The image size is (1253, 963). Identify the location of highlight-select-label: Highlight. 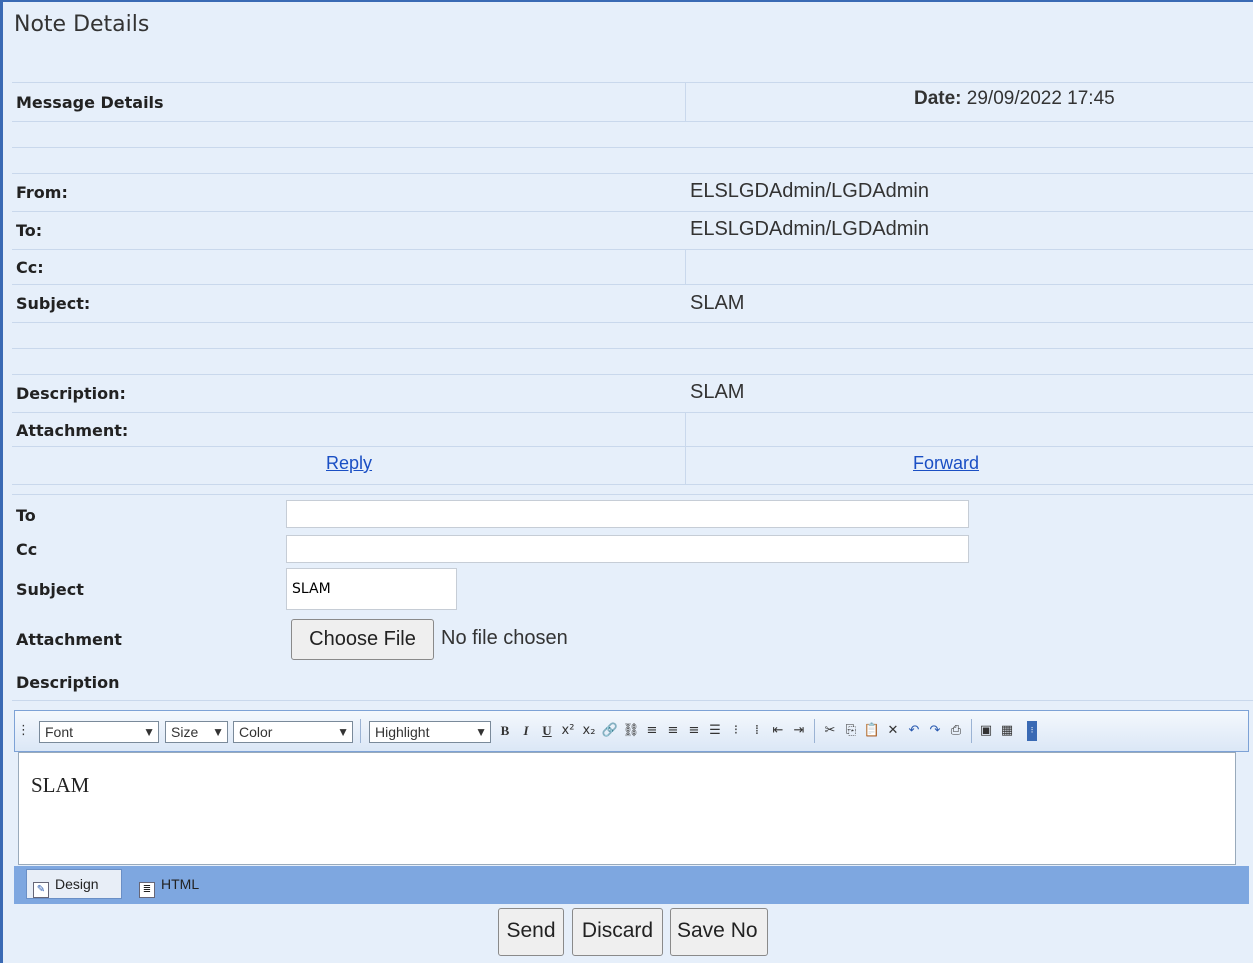
(402, 732).